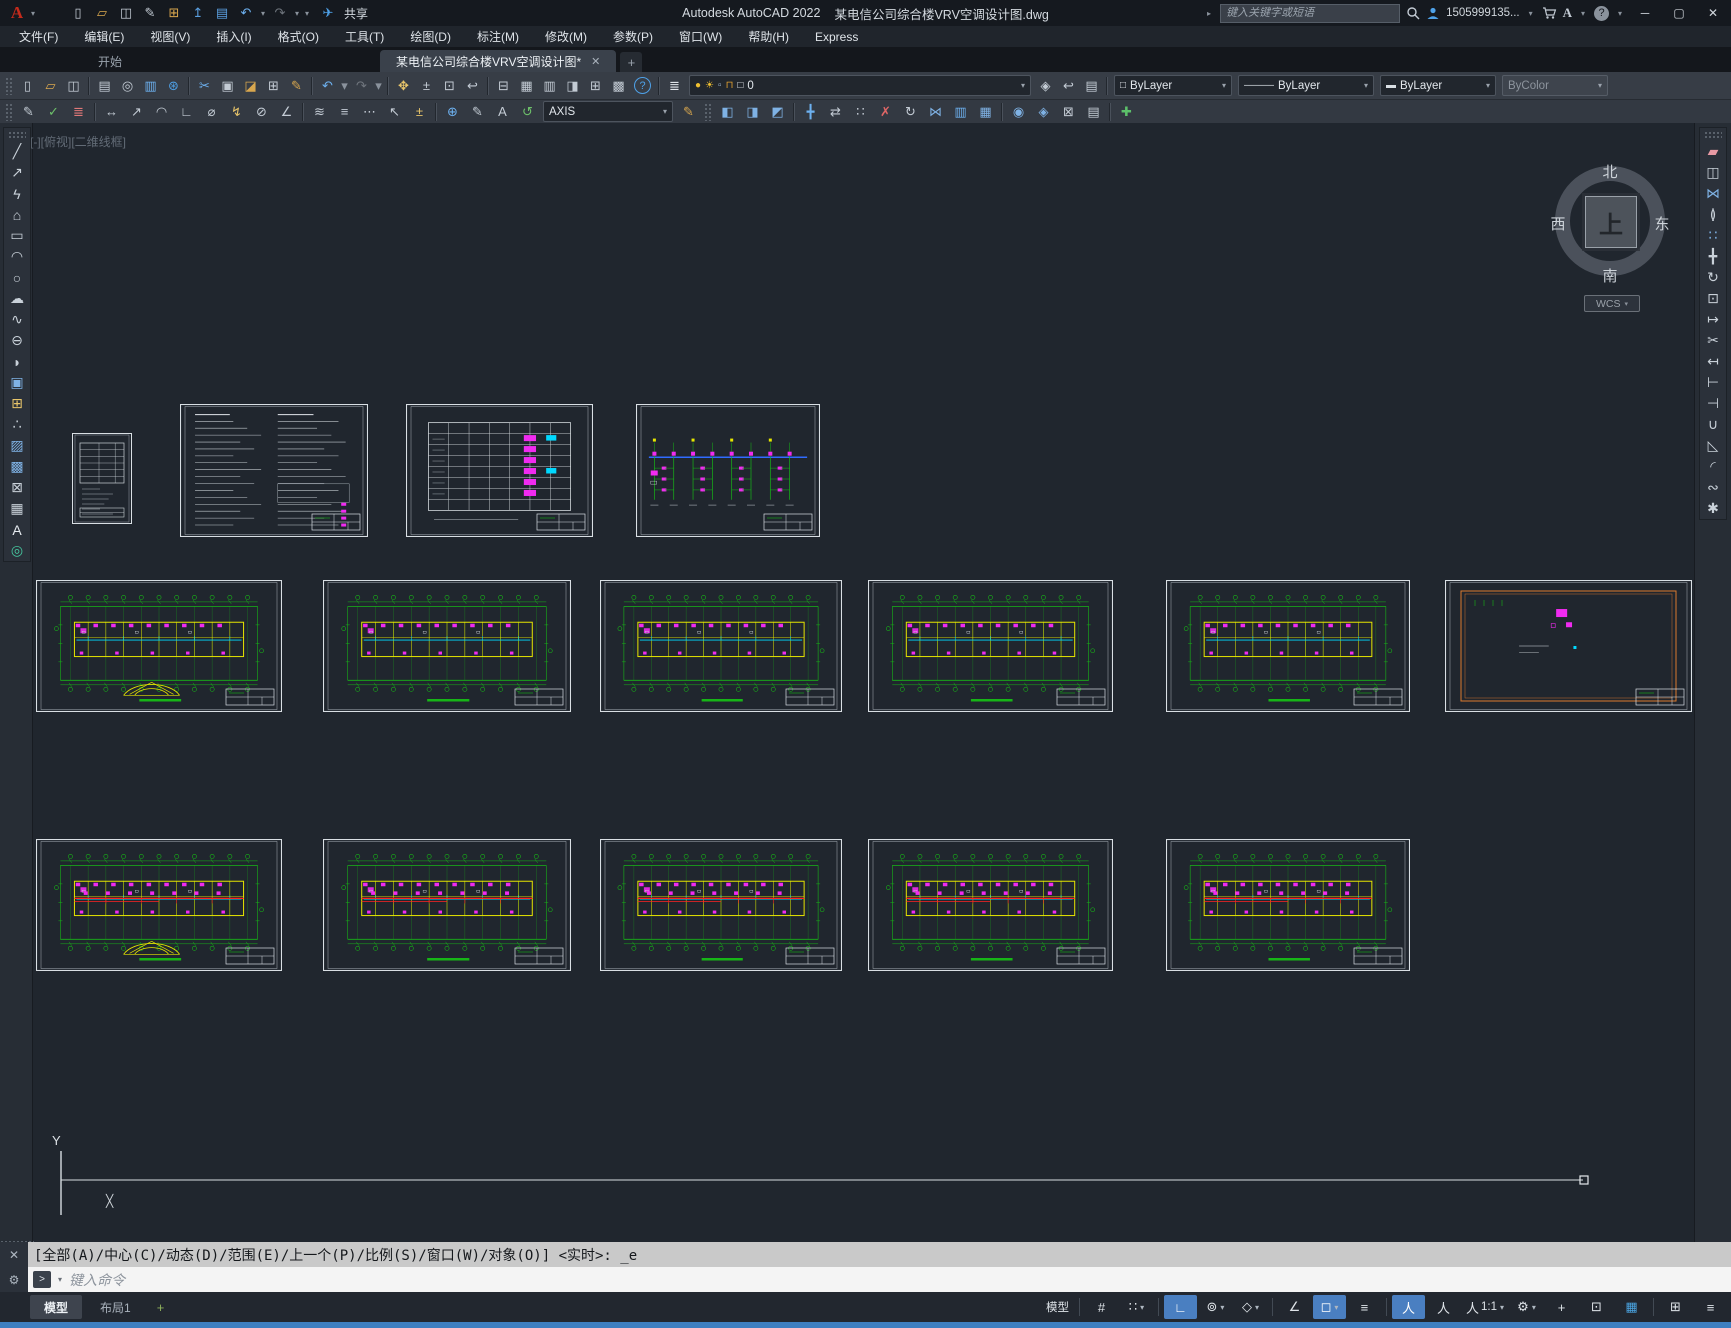 The image size is (1731, 1328). Describe the element at coordinates (161, 111) in the screenshot. I see `dim-arc-length-icon: ◠` at that location.